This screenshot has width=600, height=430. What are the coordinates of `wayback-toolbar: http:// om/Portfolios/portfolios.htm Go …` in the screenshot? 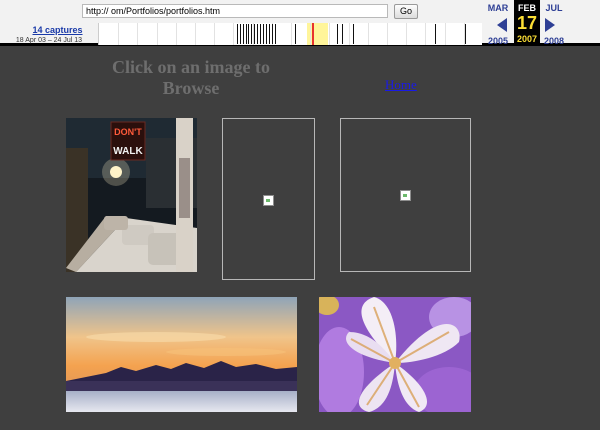 It's located at (300, 23).